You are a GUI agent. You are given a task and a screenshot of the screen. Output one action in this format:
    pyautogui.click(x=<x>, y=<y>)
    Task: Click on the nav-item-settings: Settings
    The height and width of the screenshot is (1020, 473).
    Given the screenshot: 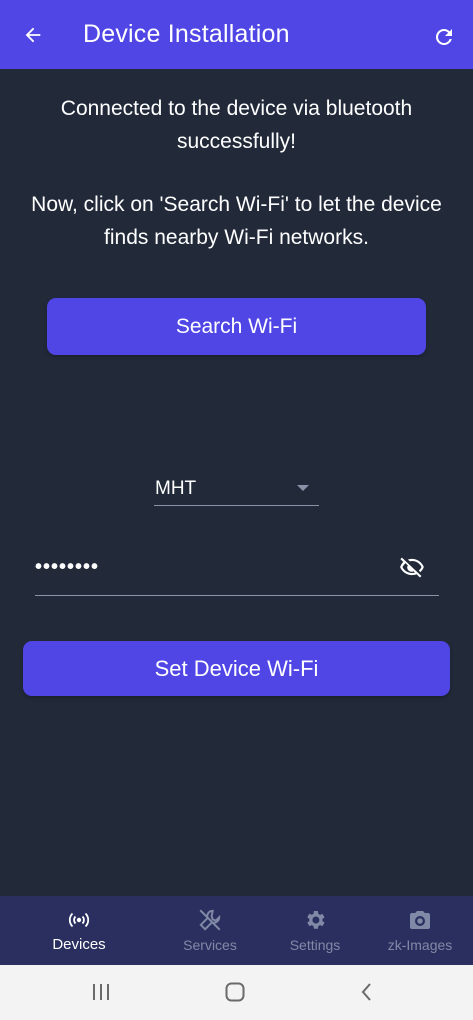 What is the action you would take?
    pyautogui.click(x=315, y=930)
    